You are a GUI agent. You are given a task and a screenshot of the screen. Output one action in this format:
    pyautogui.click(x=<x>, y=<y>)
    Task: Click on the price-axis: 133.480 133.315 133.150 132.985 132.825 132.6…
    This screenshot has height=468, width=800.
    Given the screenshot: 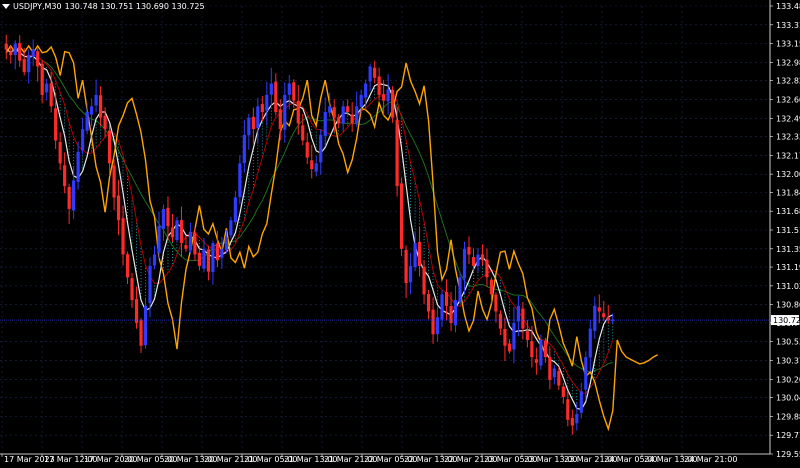 What is the action you would take?
    pyautogui.click(x=784, y=229)
    